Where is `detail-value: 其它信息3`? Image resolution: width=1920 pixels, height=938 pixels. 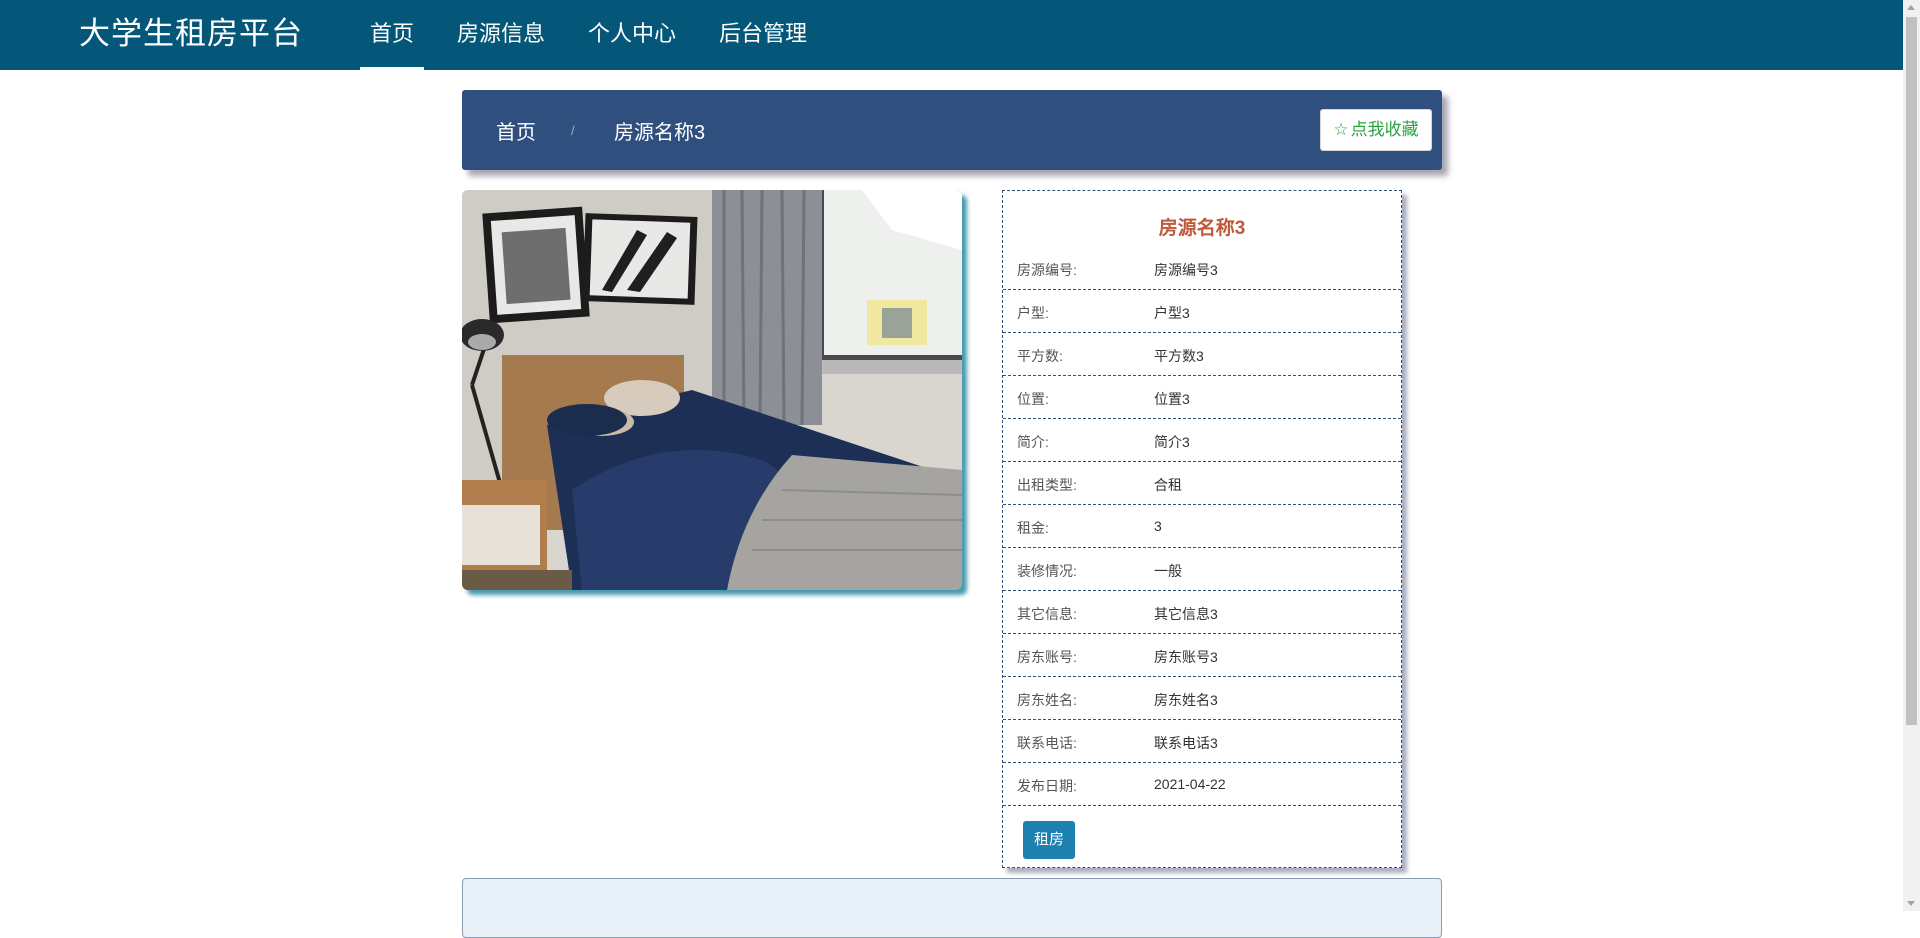 detail-value: 其它信息3 is located at coordinates (1186, 614).